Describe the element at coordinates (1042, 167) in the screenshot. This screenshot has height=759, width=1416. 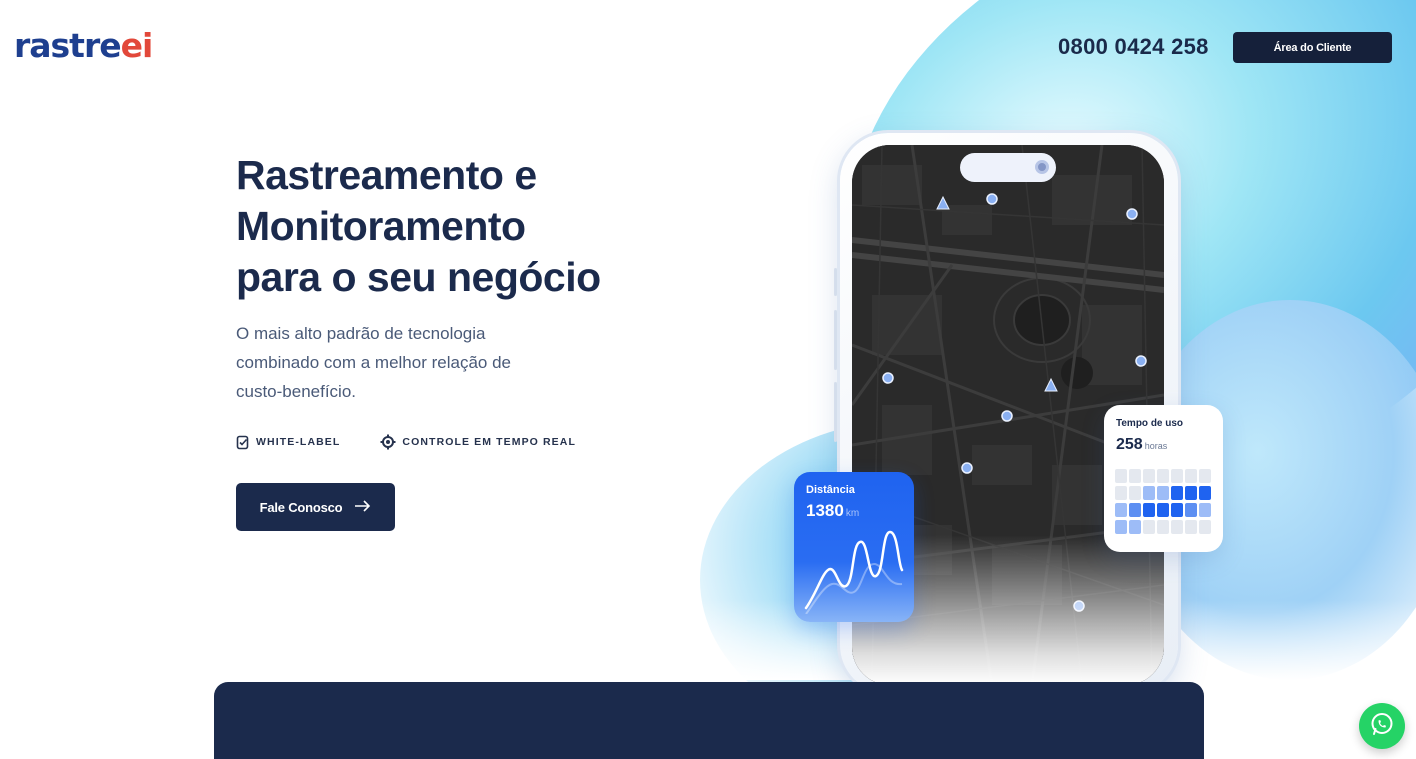
I see `camera-icon` at that location.